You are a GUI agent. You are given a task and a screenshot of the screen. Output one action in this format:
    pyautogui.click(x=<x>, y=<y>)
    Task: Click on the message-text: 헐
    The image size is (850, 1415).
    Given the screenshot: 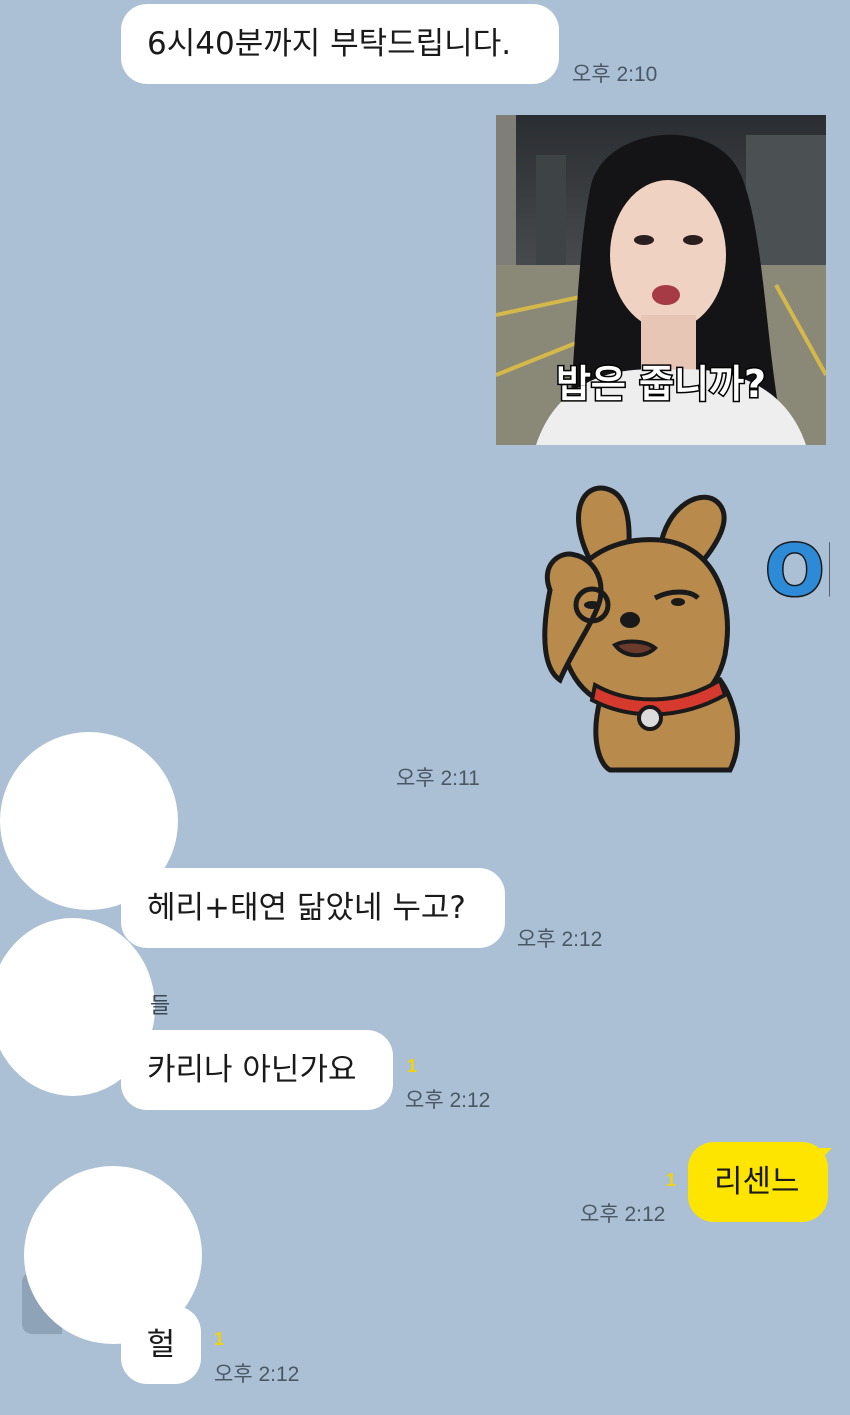 What is the action you would take?
    pyautogui.click(x=161, y=1344)
    